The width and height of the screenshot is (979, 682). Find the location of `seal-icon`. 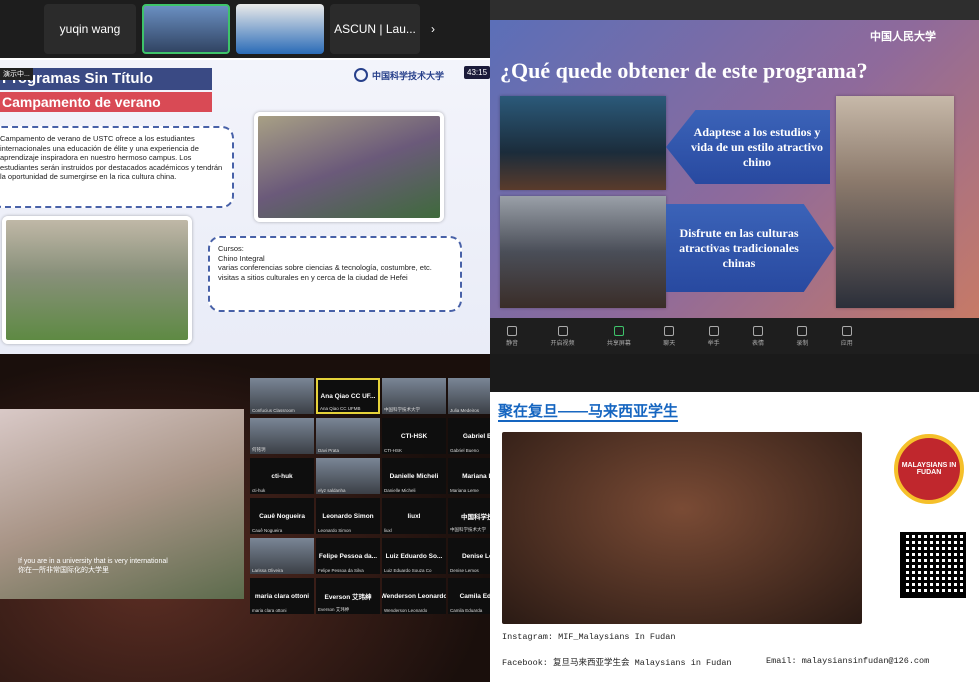

seal-icon is located at coordinates (361, 75).